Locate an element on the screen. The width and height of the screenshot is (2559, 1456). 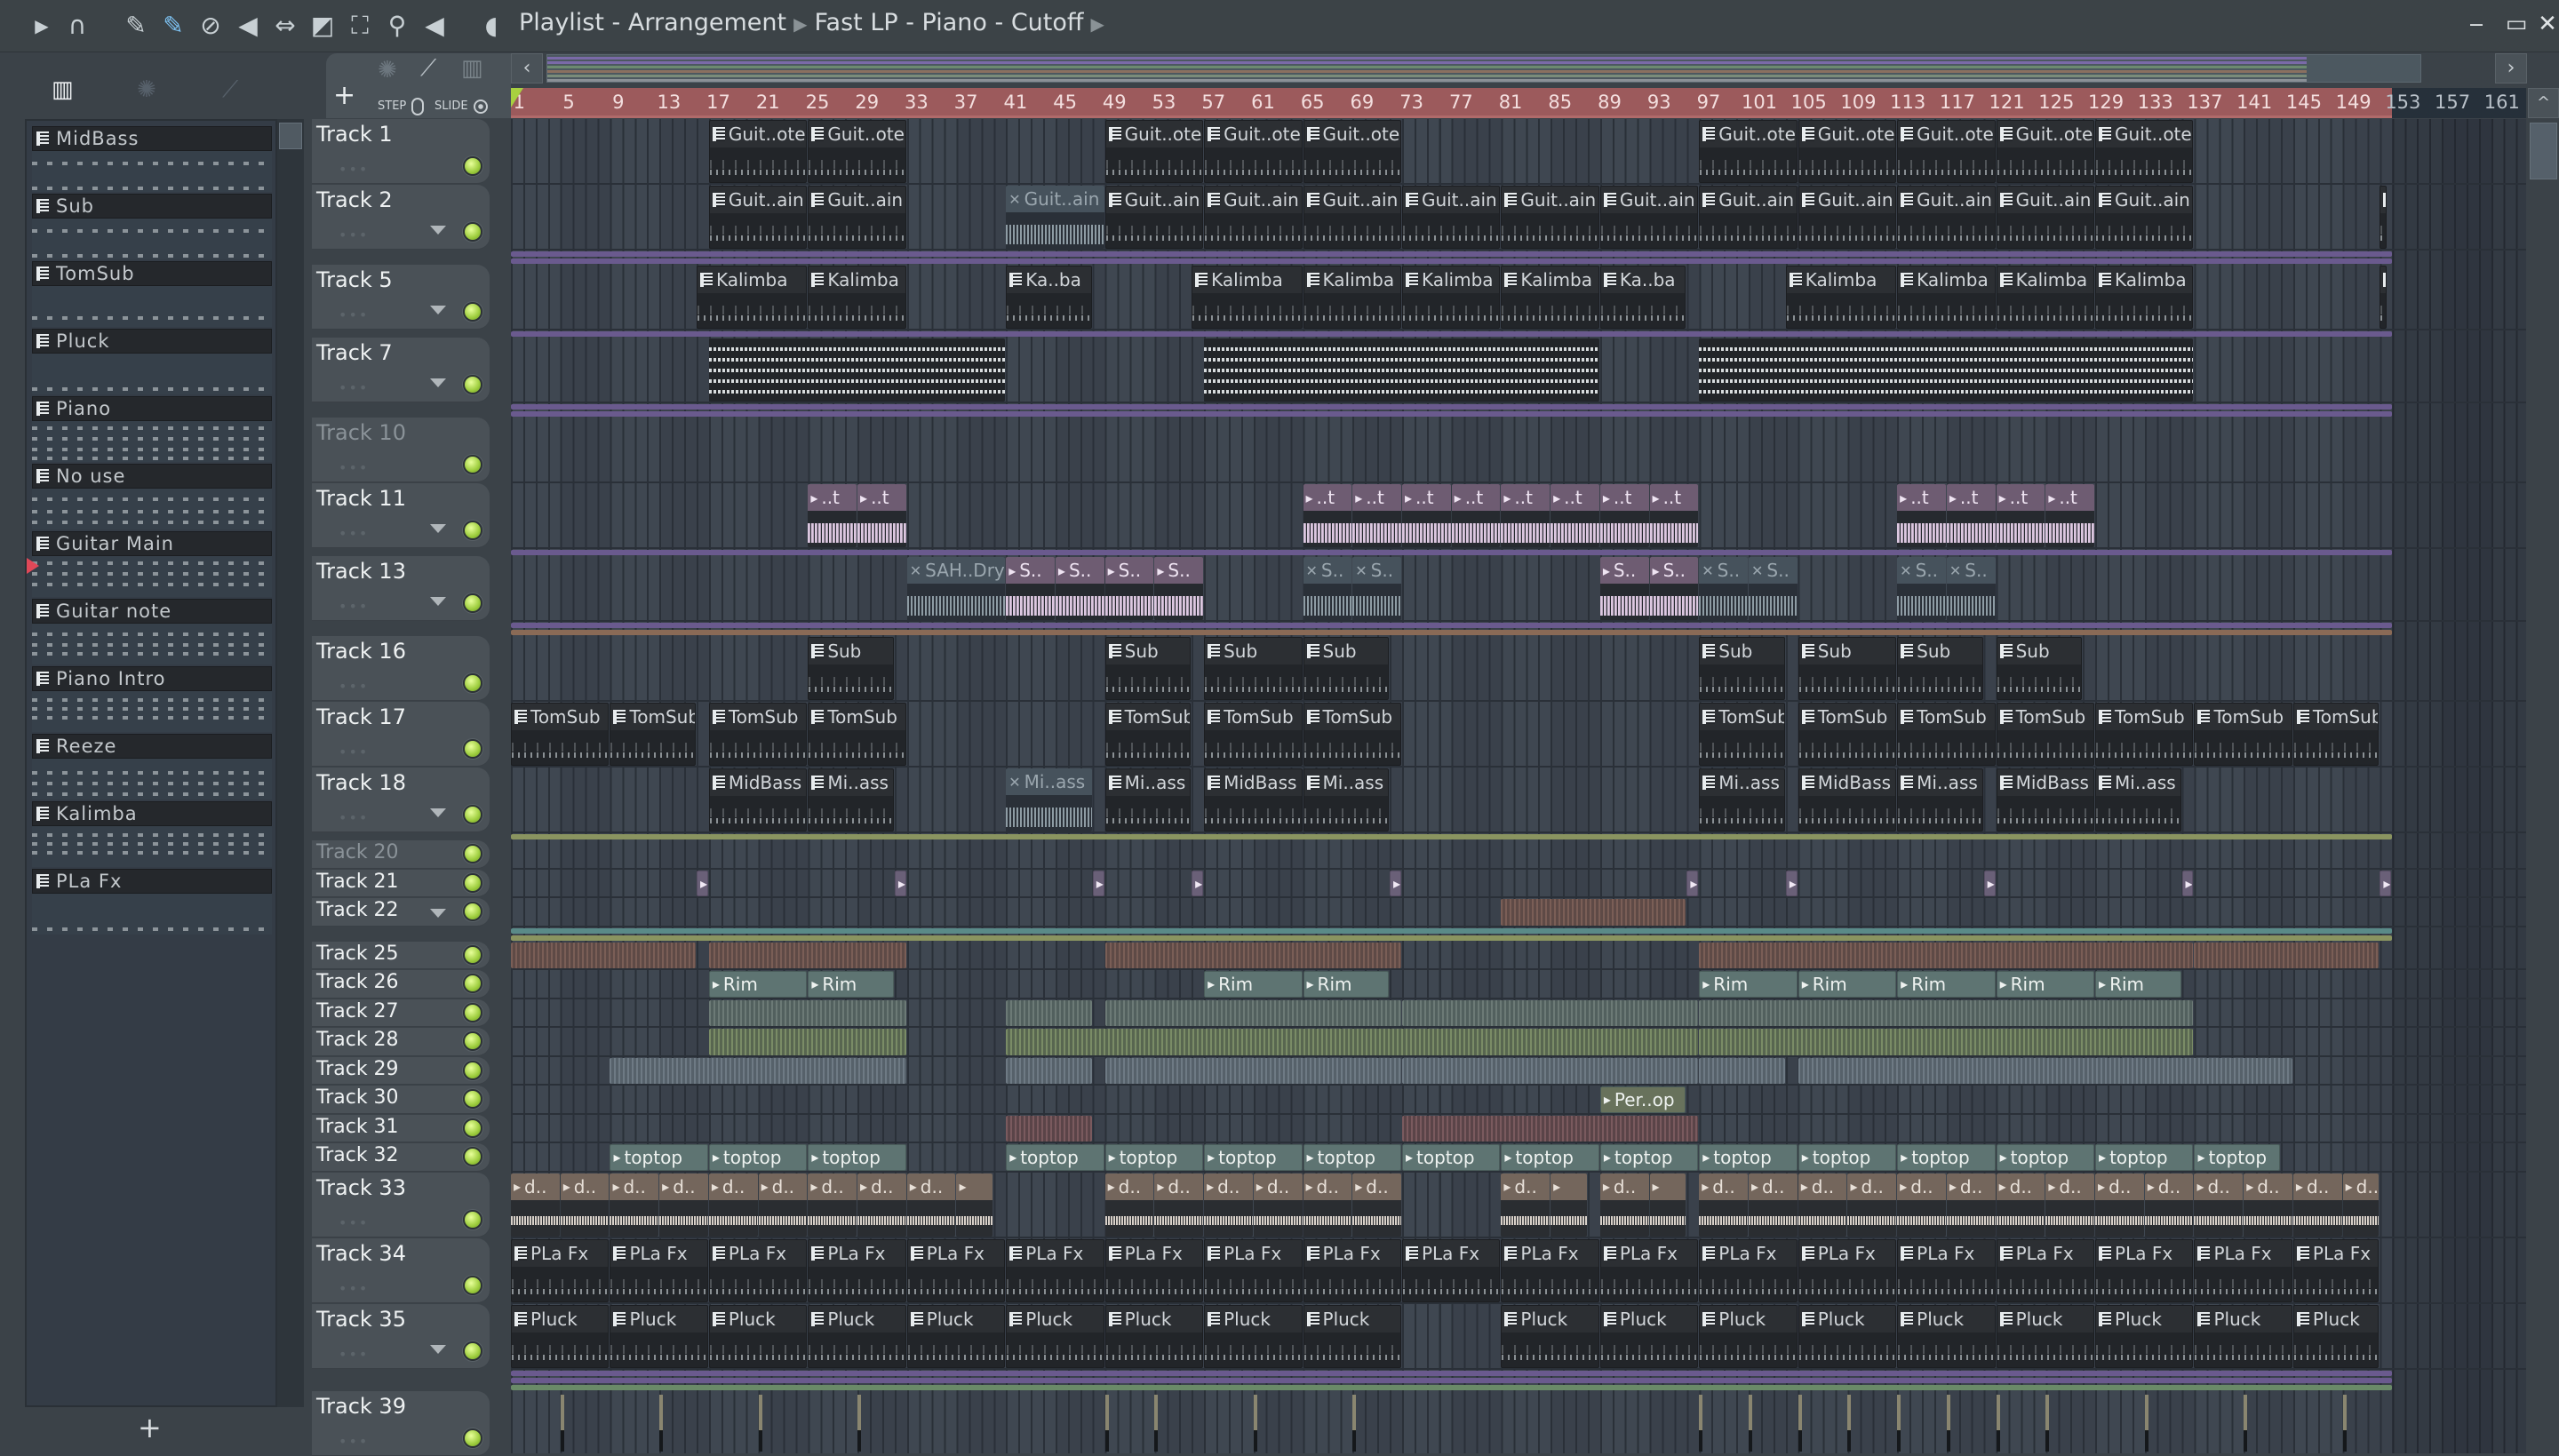
pattern-item: MidBass is located at coordinates (152, 160).